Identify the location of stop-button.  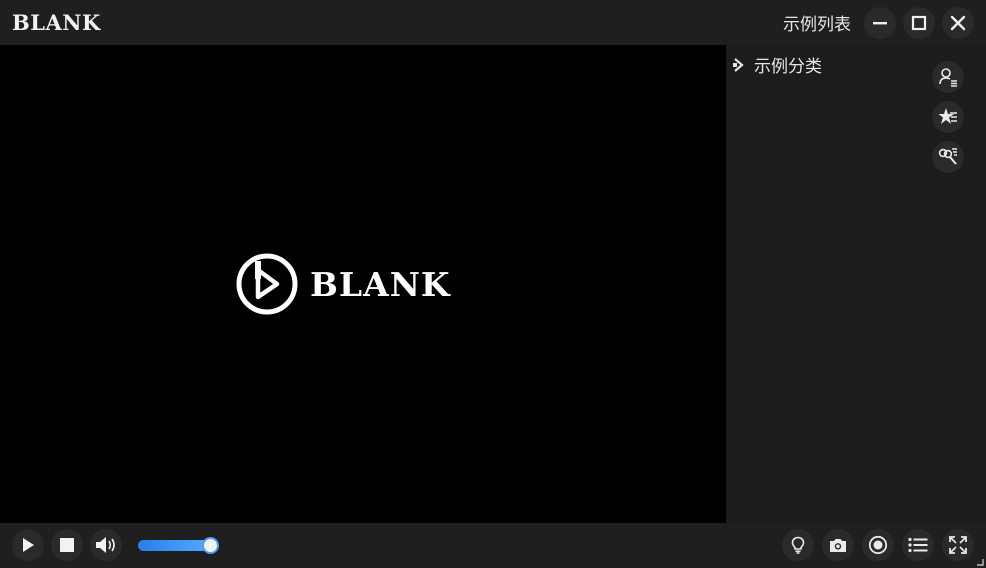
(67, 545).